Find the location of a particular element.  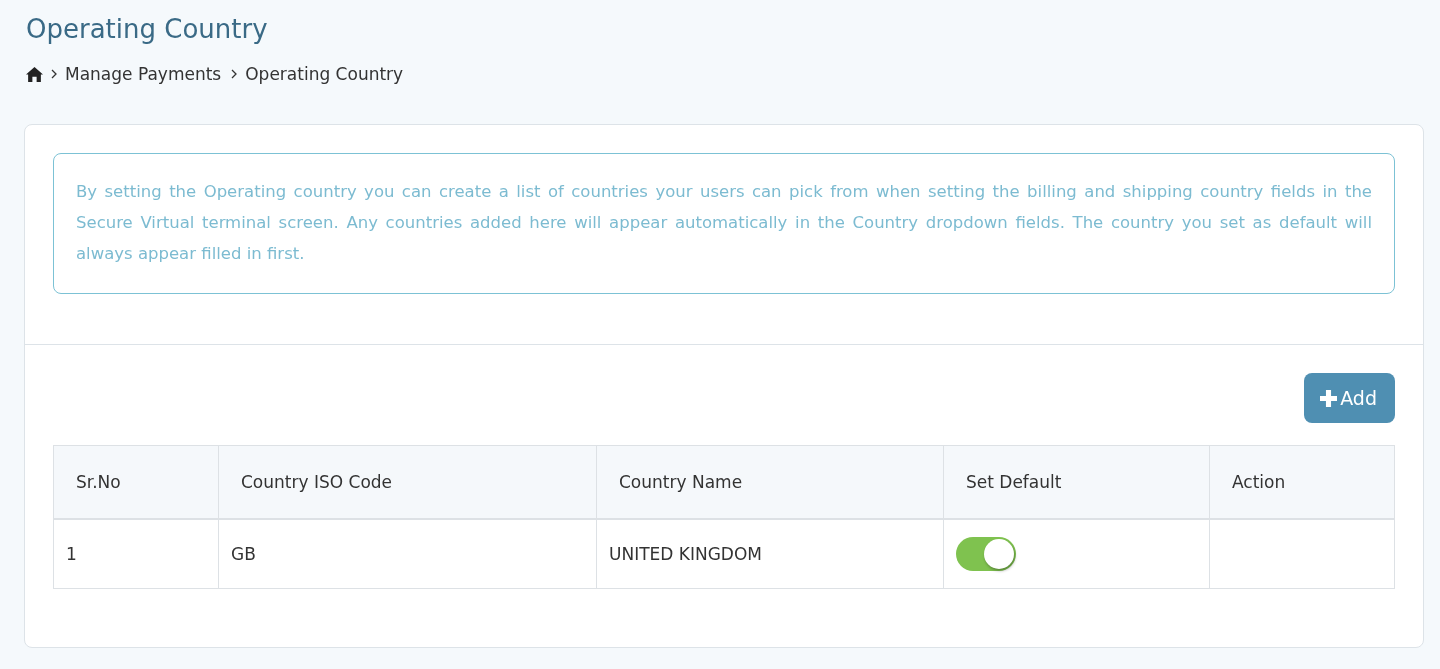

column-header: Country Name is located at coordinates (770, 482).